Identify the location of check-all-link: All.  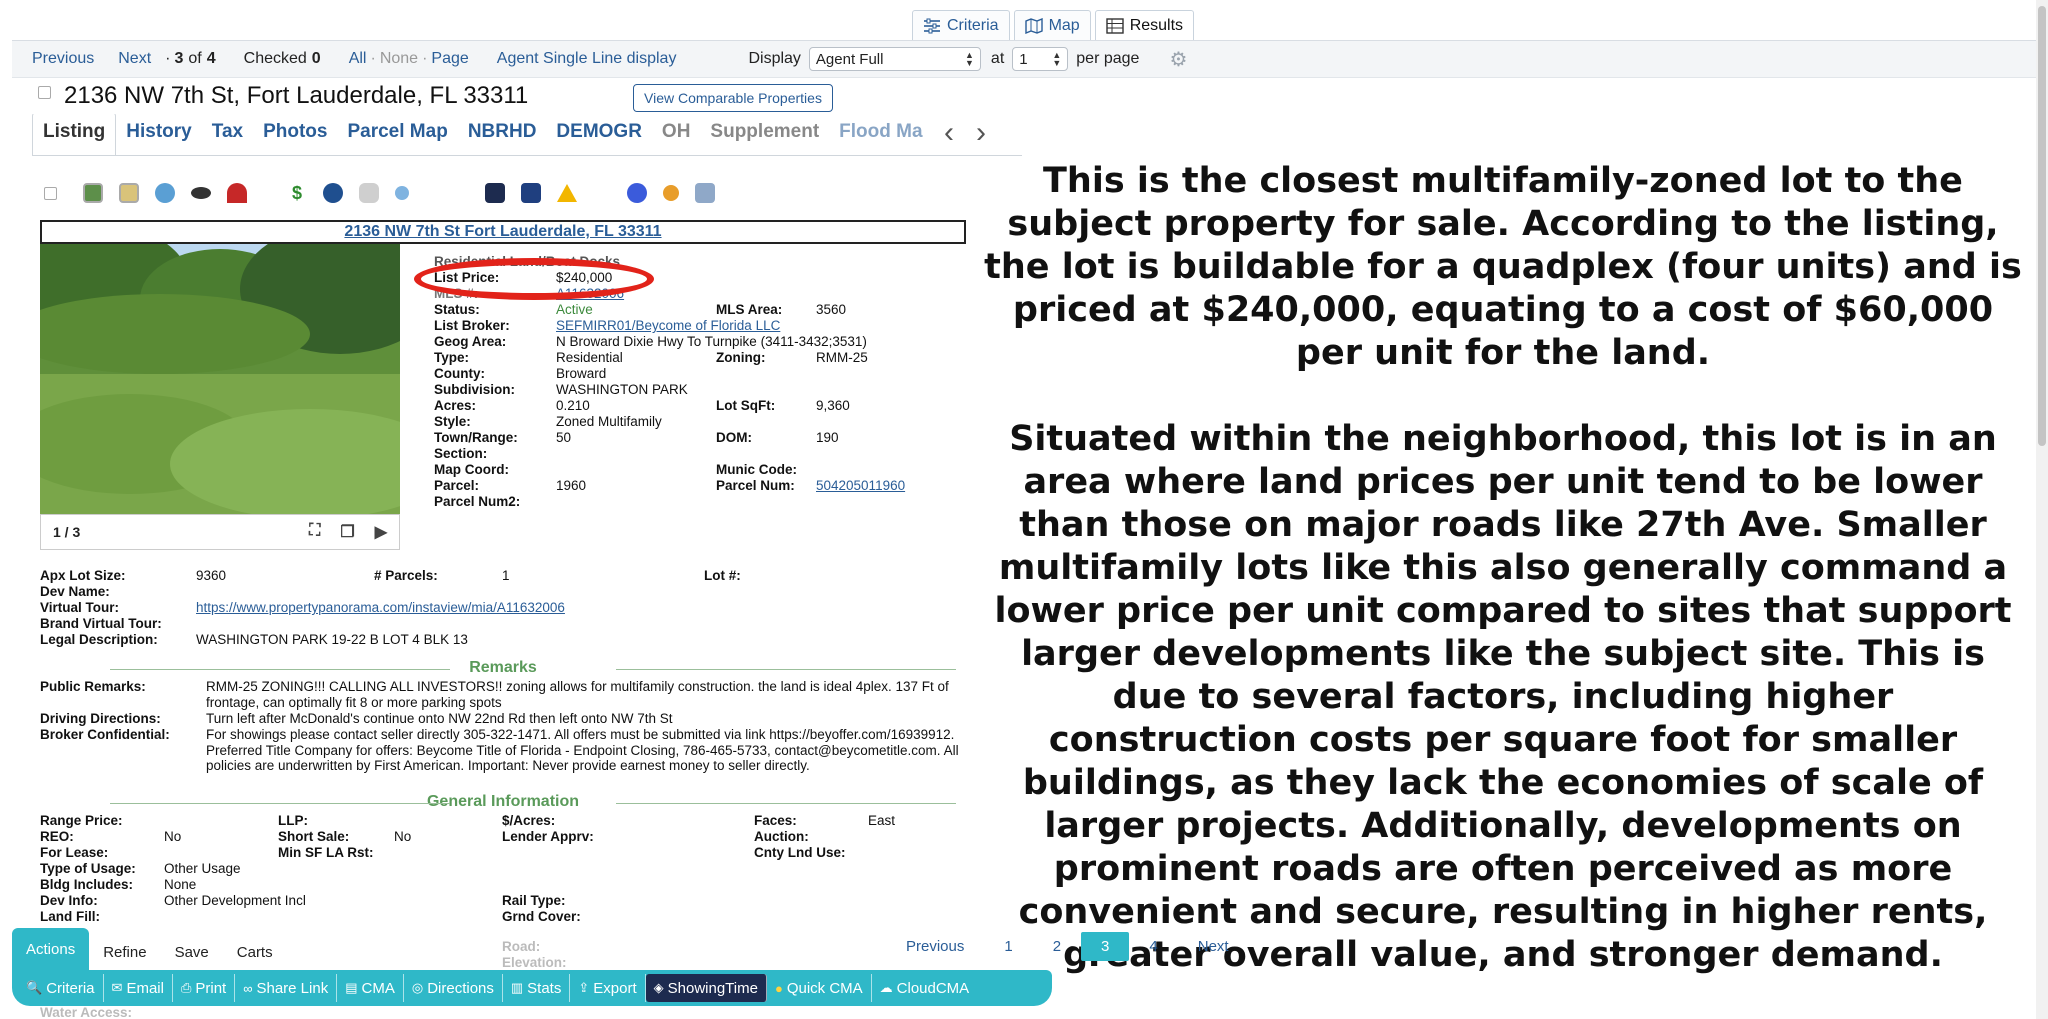
(358, 59).